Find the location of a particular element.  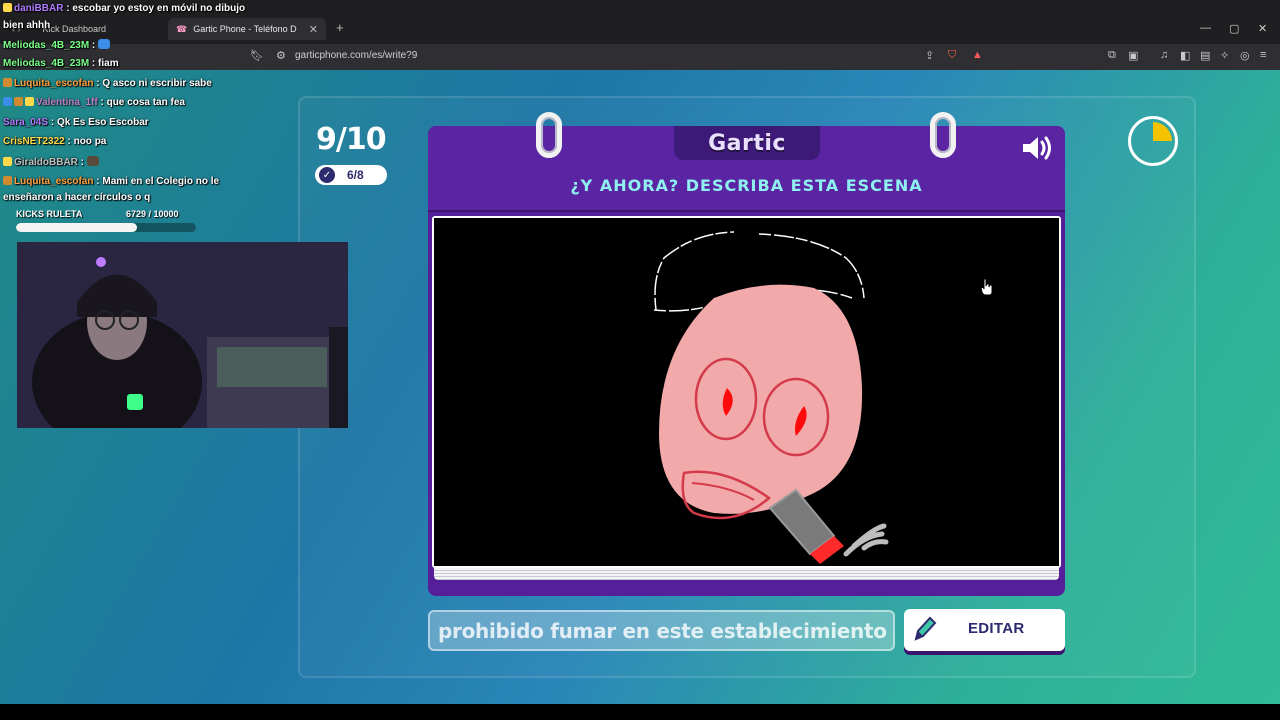

brave-shield-icon: ⛉ is located at coordinates (952, 55).